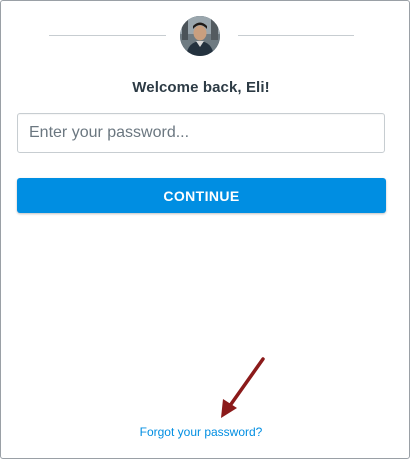  I want to click on user-avatar, so click(200, 36).